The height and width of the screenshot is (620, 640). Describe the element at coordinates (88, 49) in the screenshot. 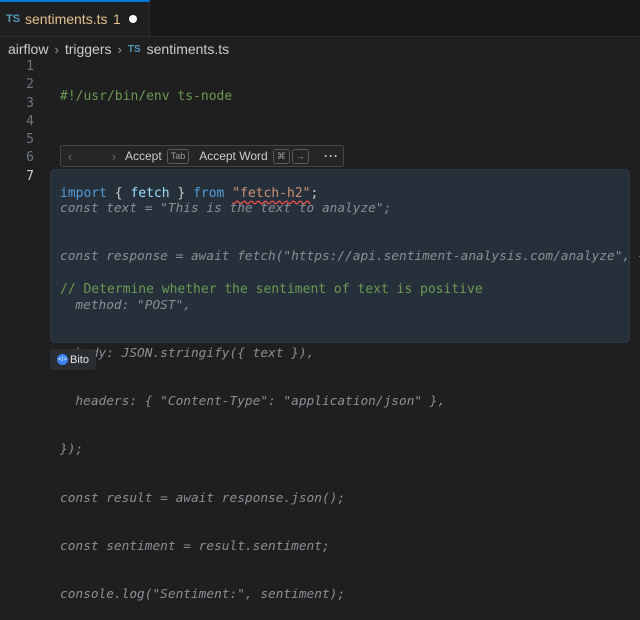

I see `breadcrumb-item-triggers: triggers` at that location.